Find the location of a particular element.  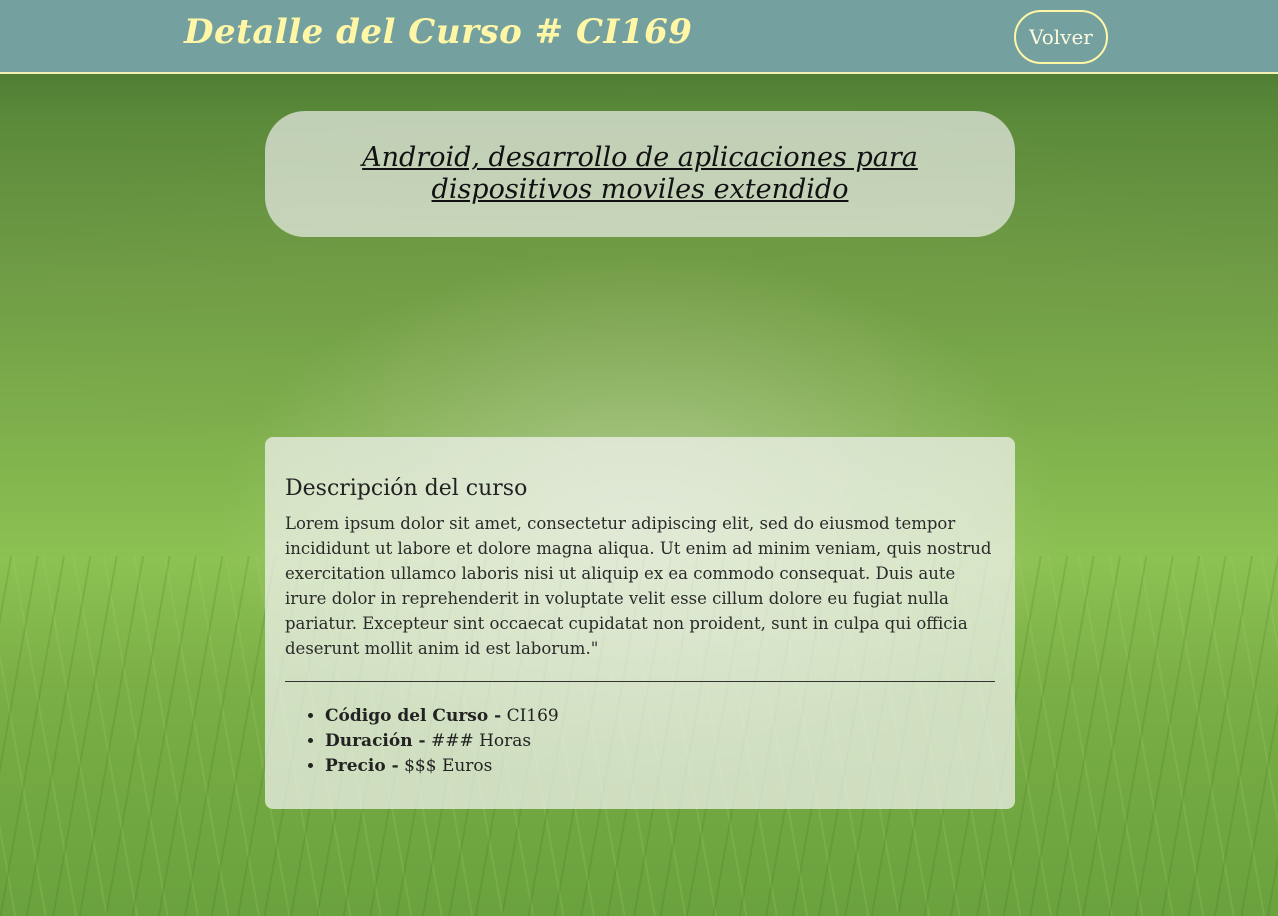

list-item-course-code: Código del Curso - CI169 is located at coordinates (660, 716).